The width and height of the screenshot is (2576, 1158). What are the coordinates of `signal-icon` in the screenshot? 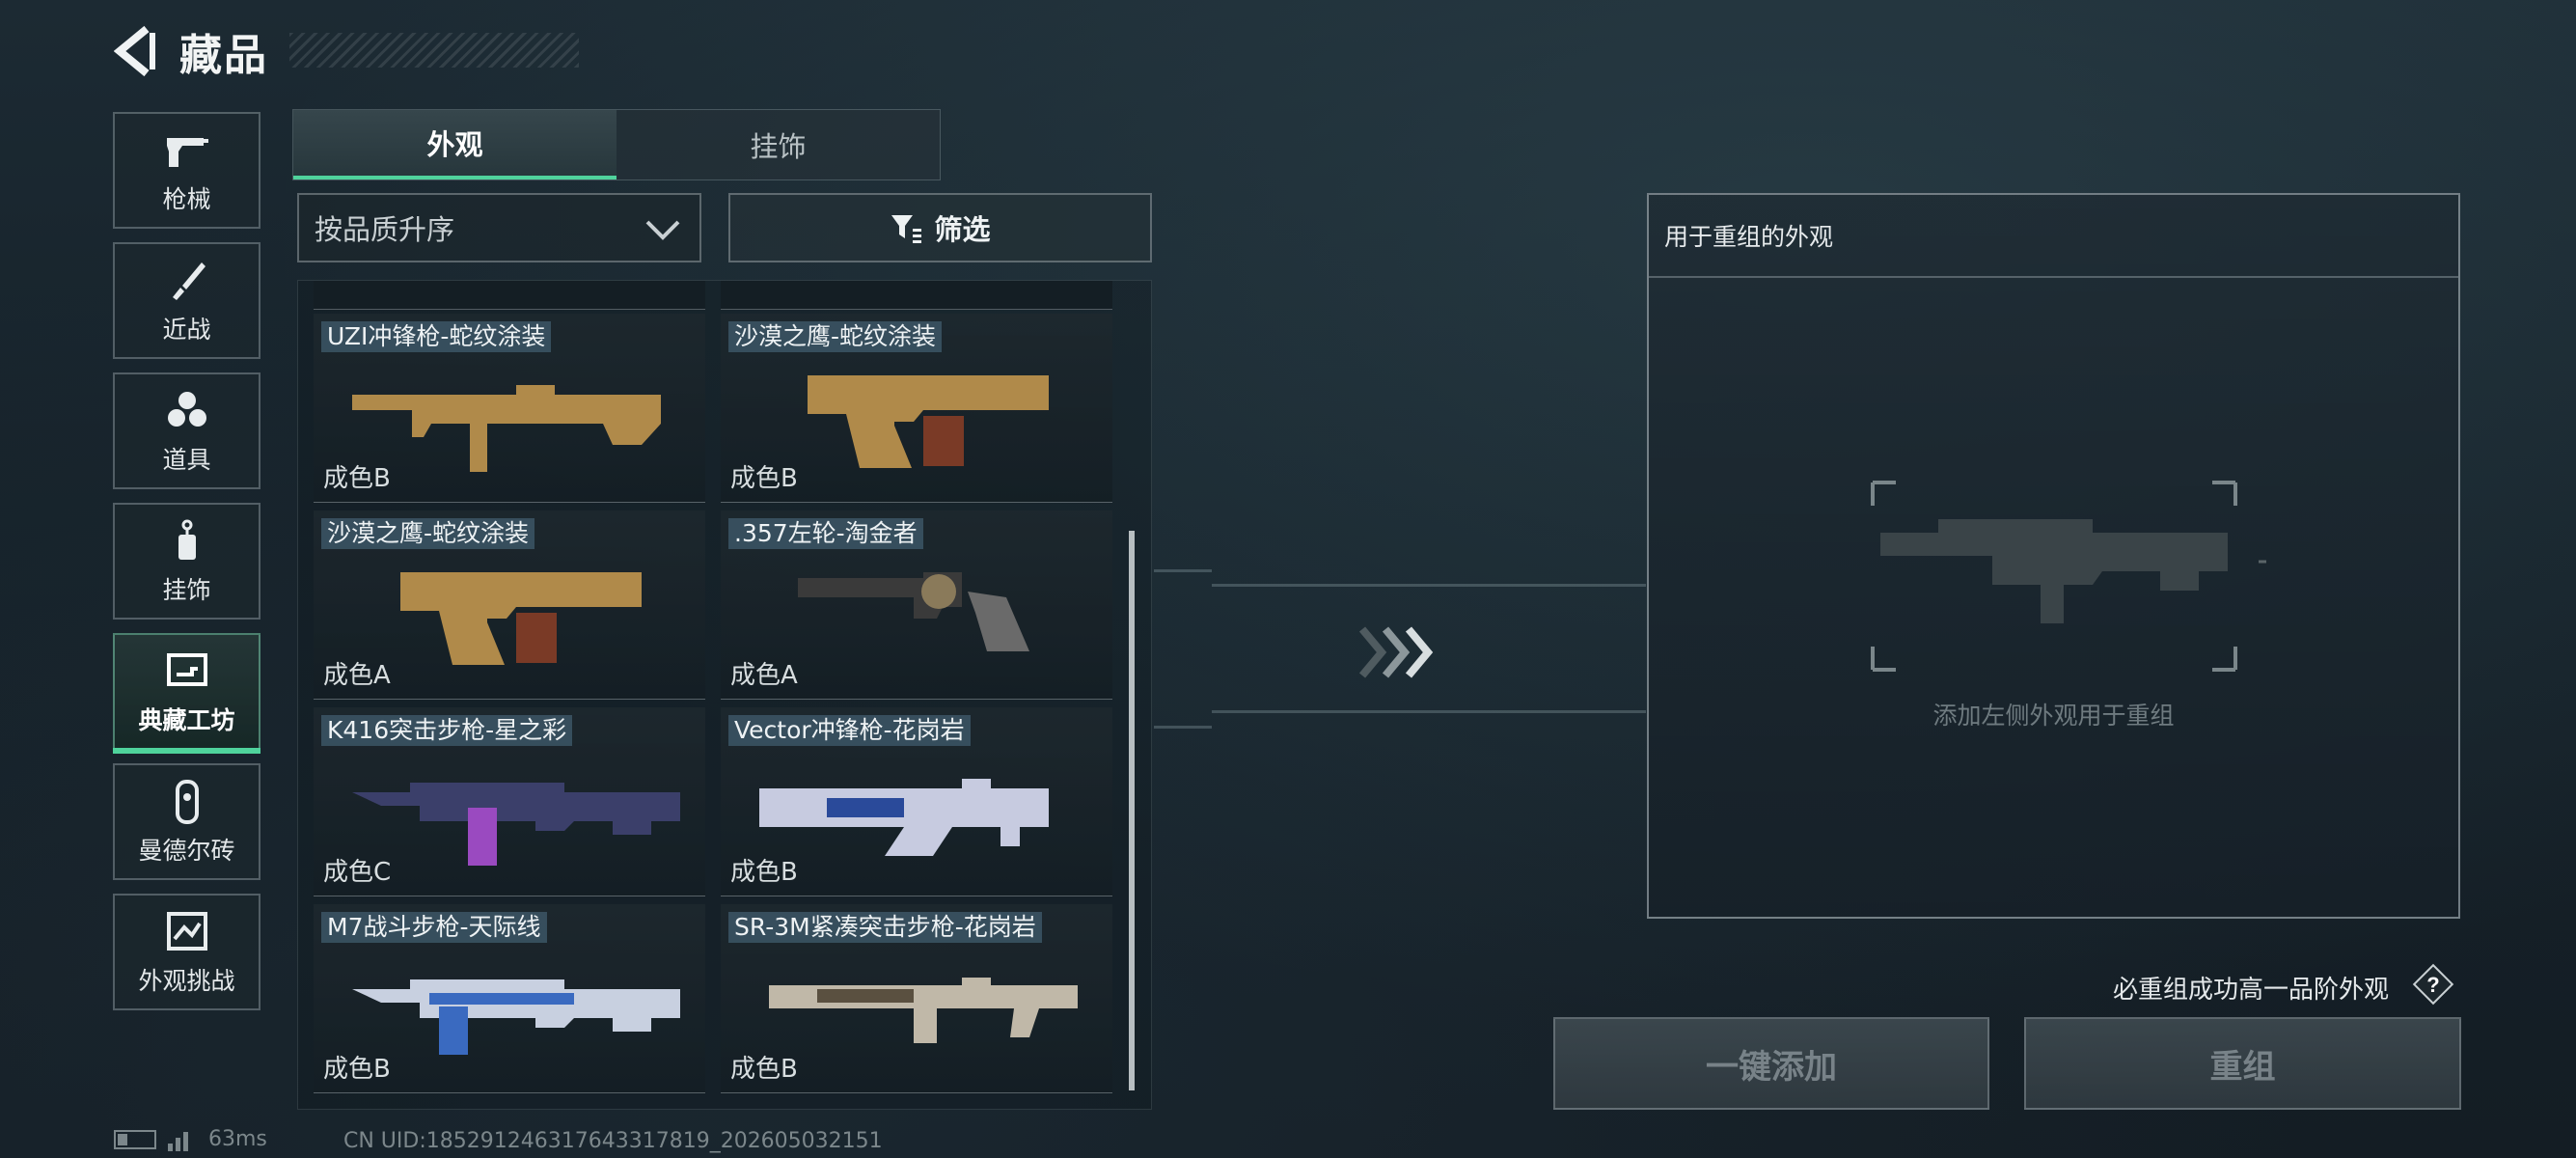 It's located at (178, 1141).